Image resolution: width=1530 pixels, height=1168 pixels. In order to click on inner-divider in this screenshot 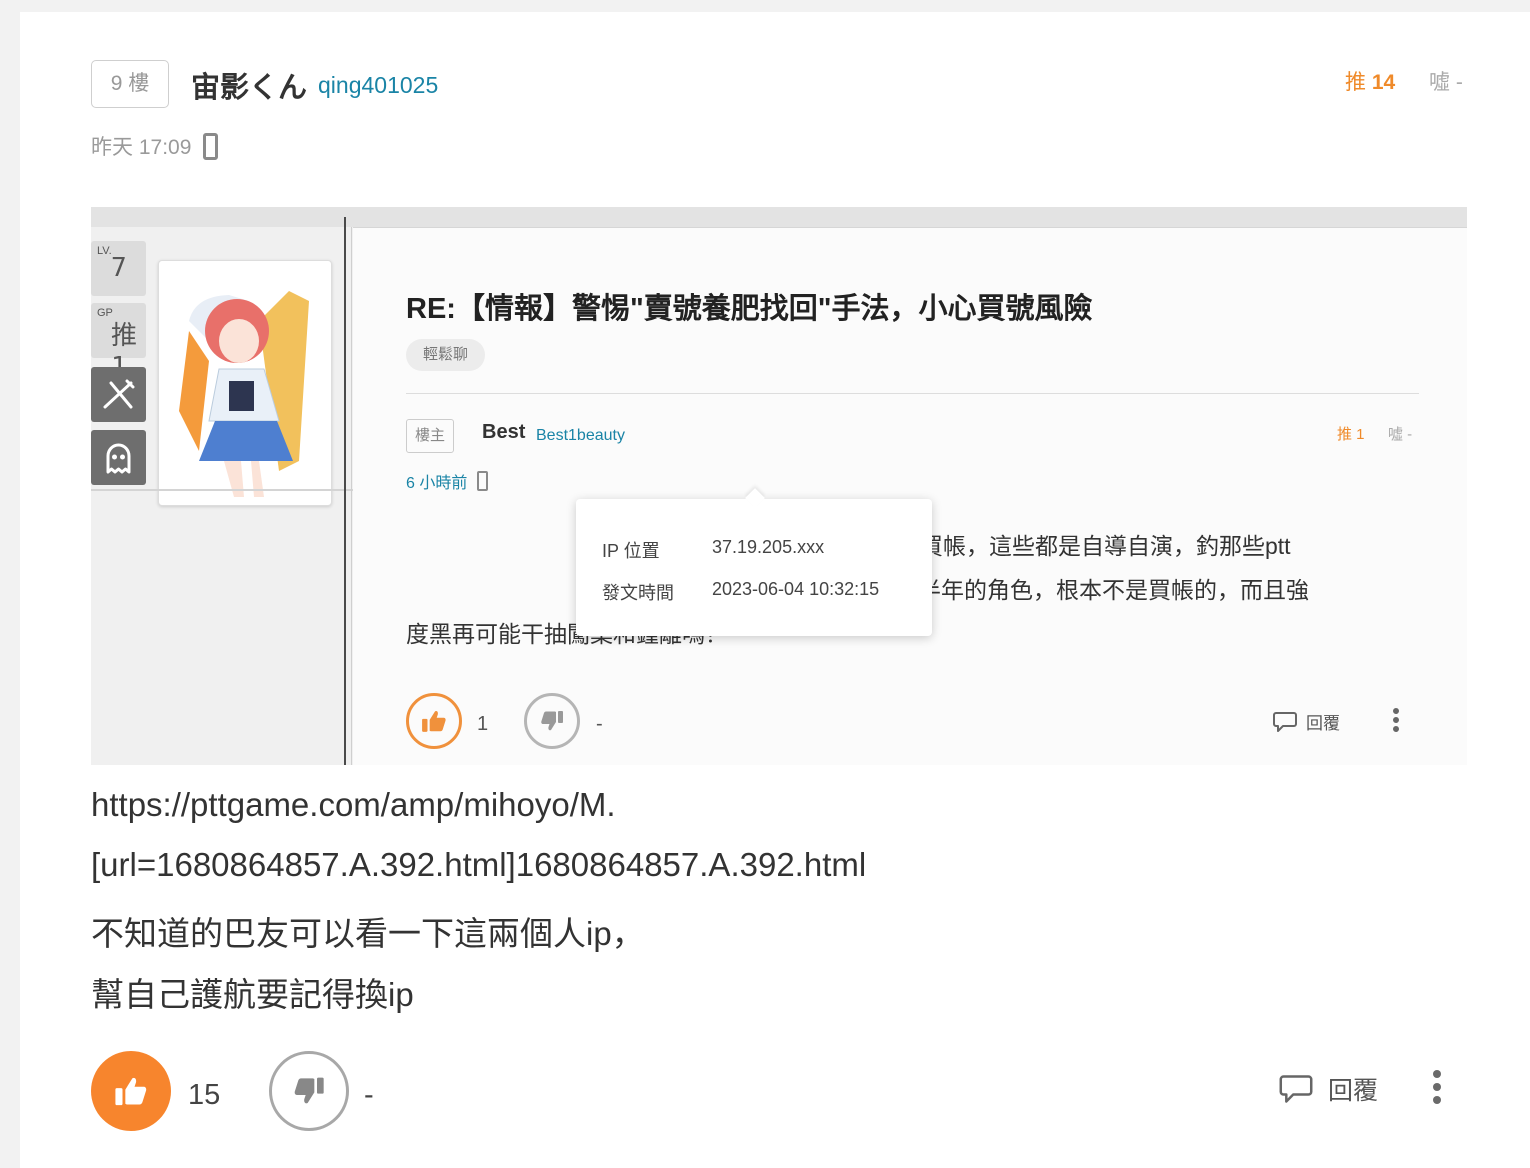, I will do `click(912, 393)`.